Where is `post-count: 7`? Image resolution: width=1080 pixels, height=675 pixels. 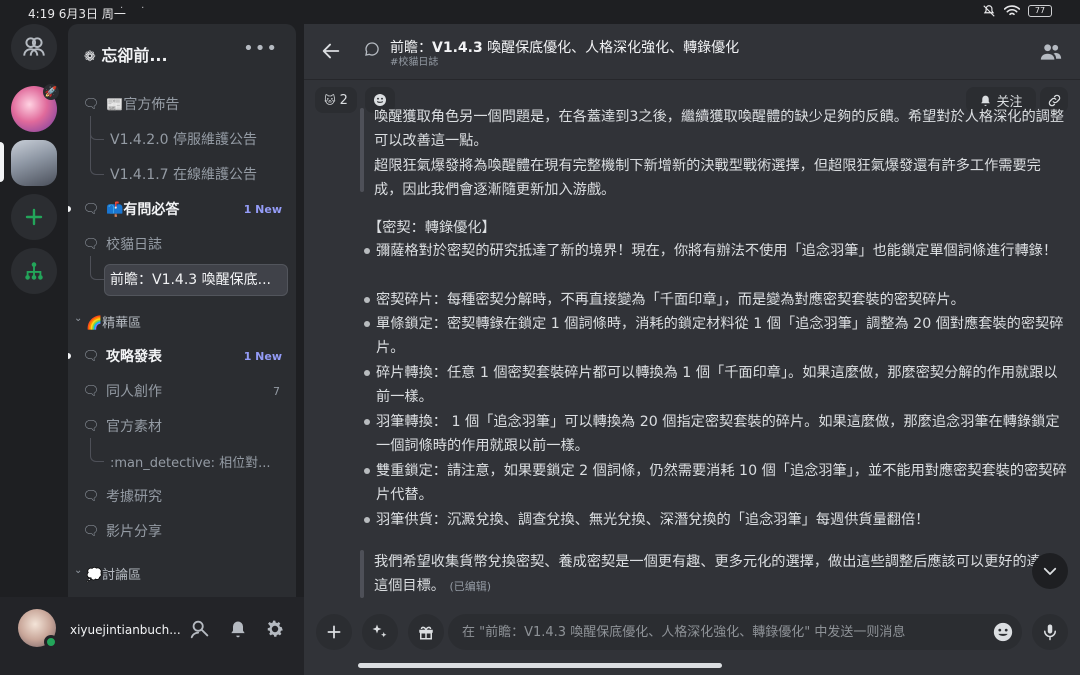 post-count: 7 is located at coordinates (276, 391).